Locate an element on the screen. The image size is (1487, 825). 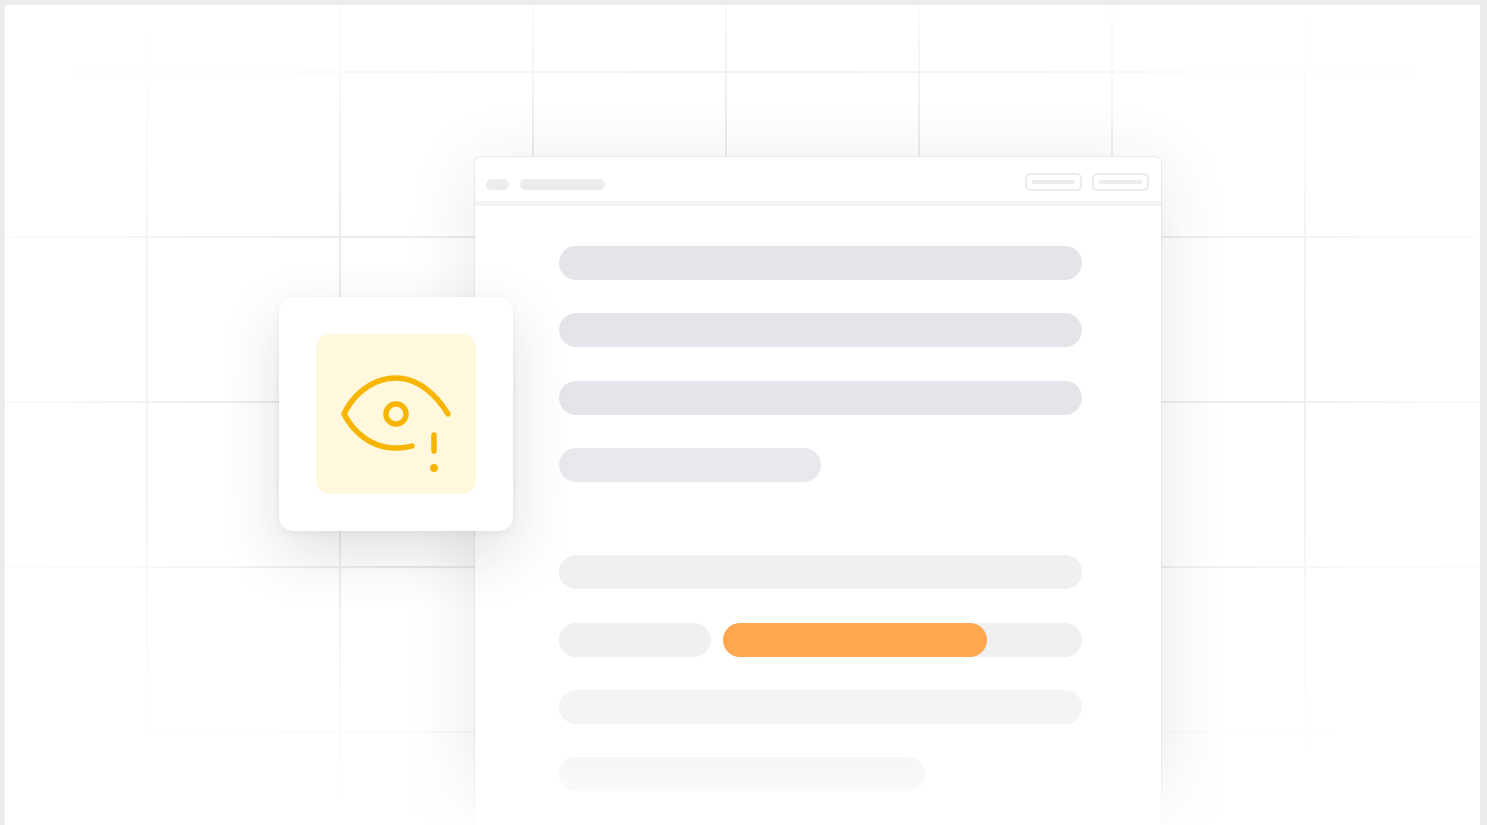
bottom-fade is located at coordinates (742, 780).